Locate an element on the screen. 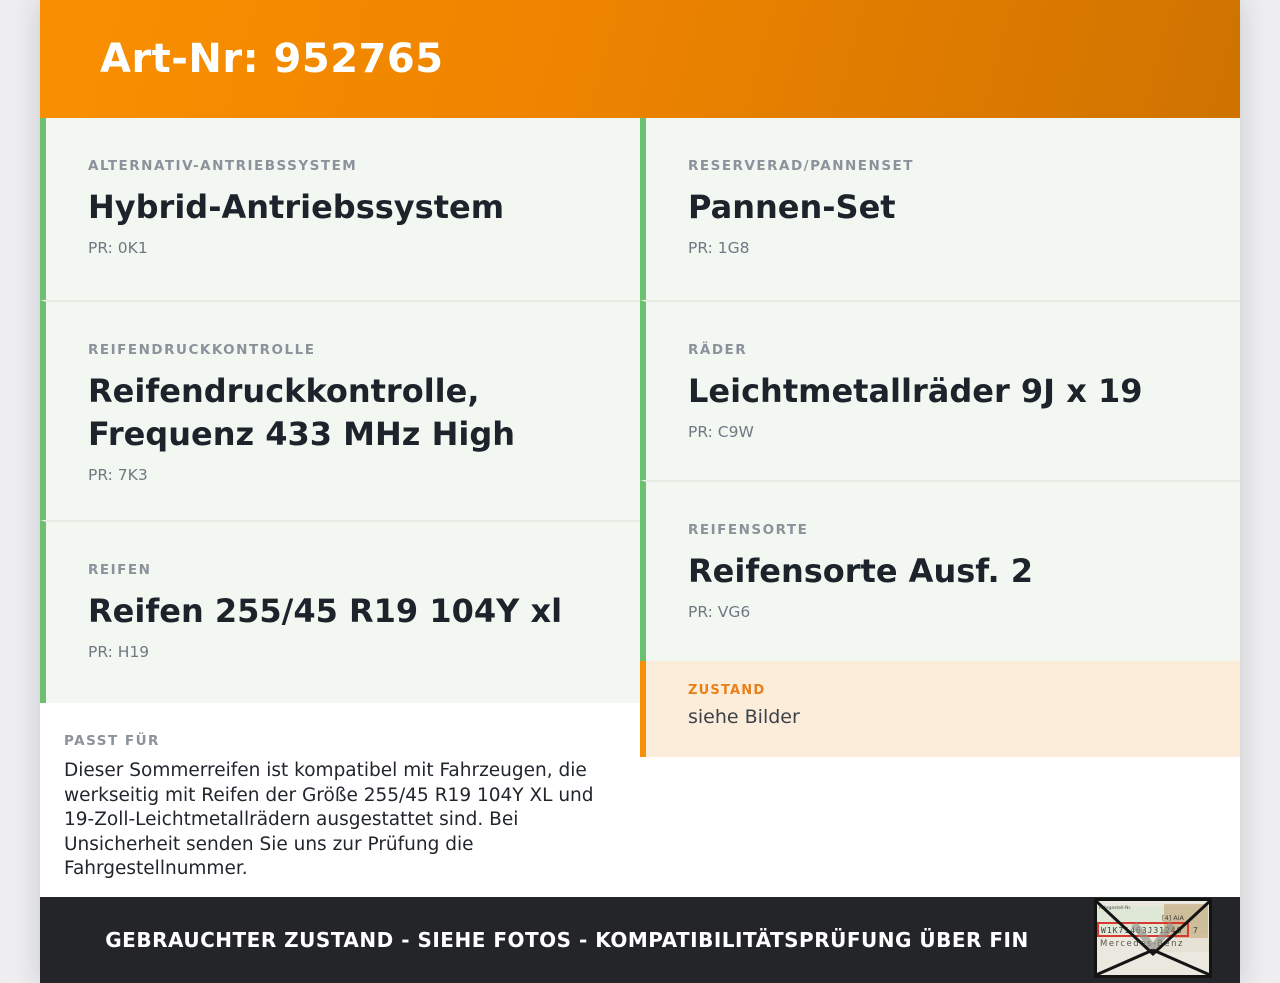  spec-card-pr-code: PR: 7K3 is located at coordinates (118, 474).